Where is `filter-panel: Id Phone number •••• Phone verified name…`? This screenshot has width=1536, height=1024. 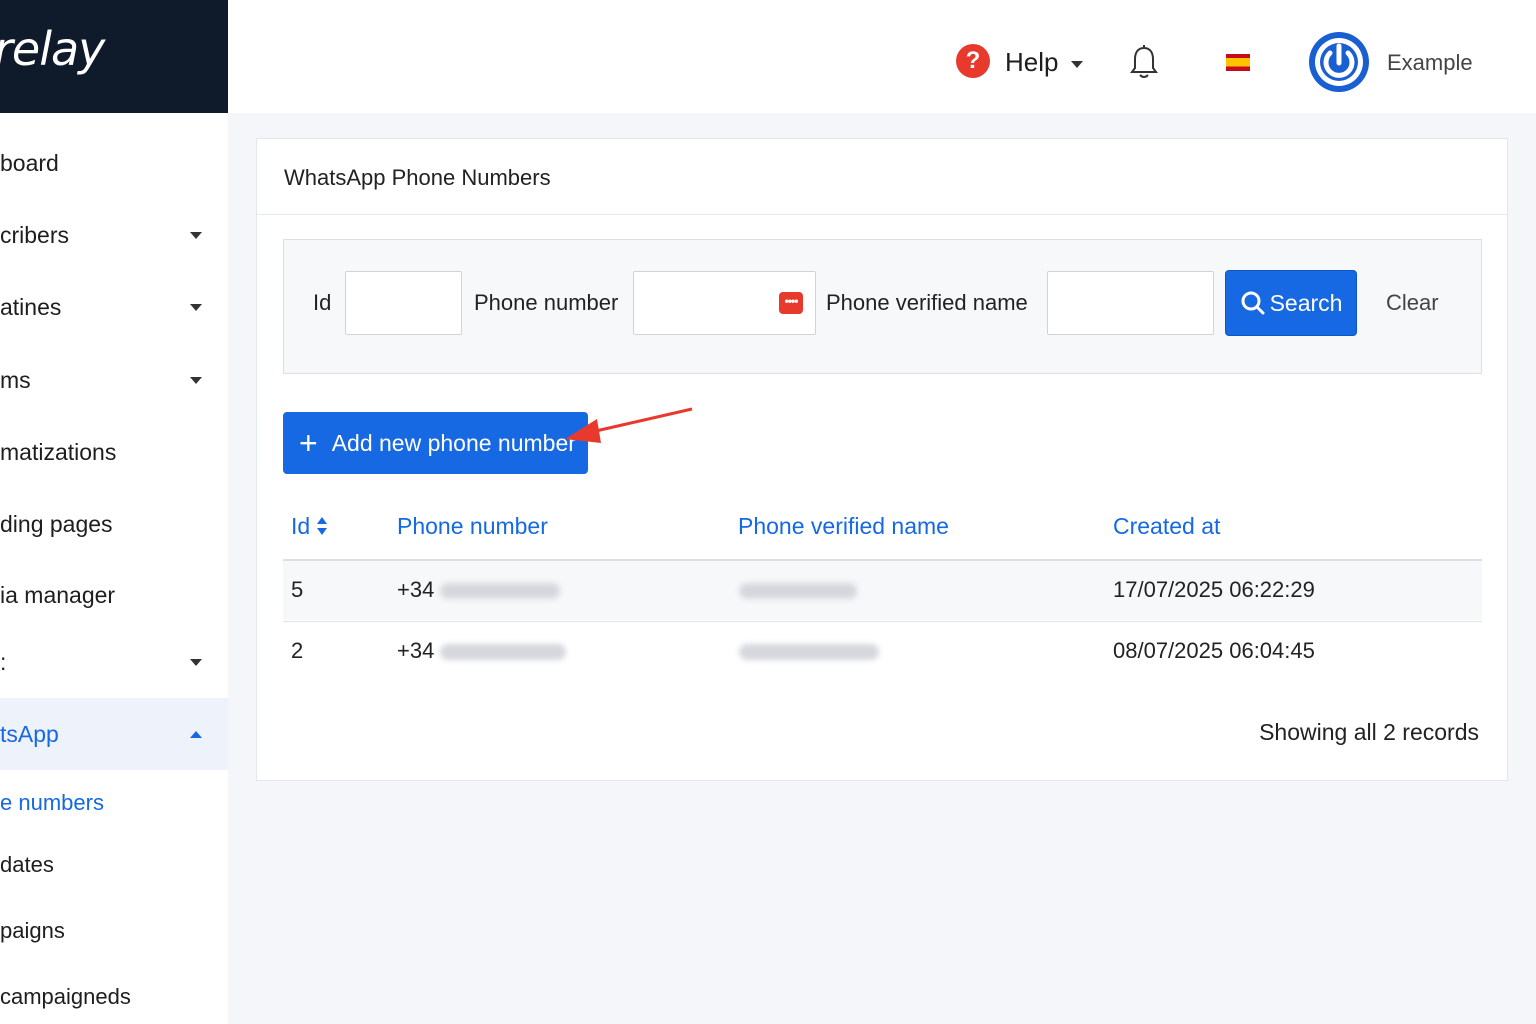
filter-panel: Id Phone number •••• Phone verified name… is located at coordinates (882, 306).